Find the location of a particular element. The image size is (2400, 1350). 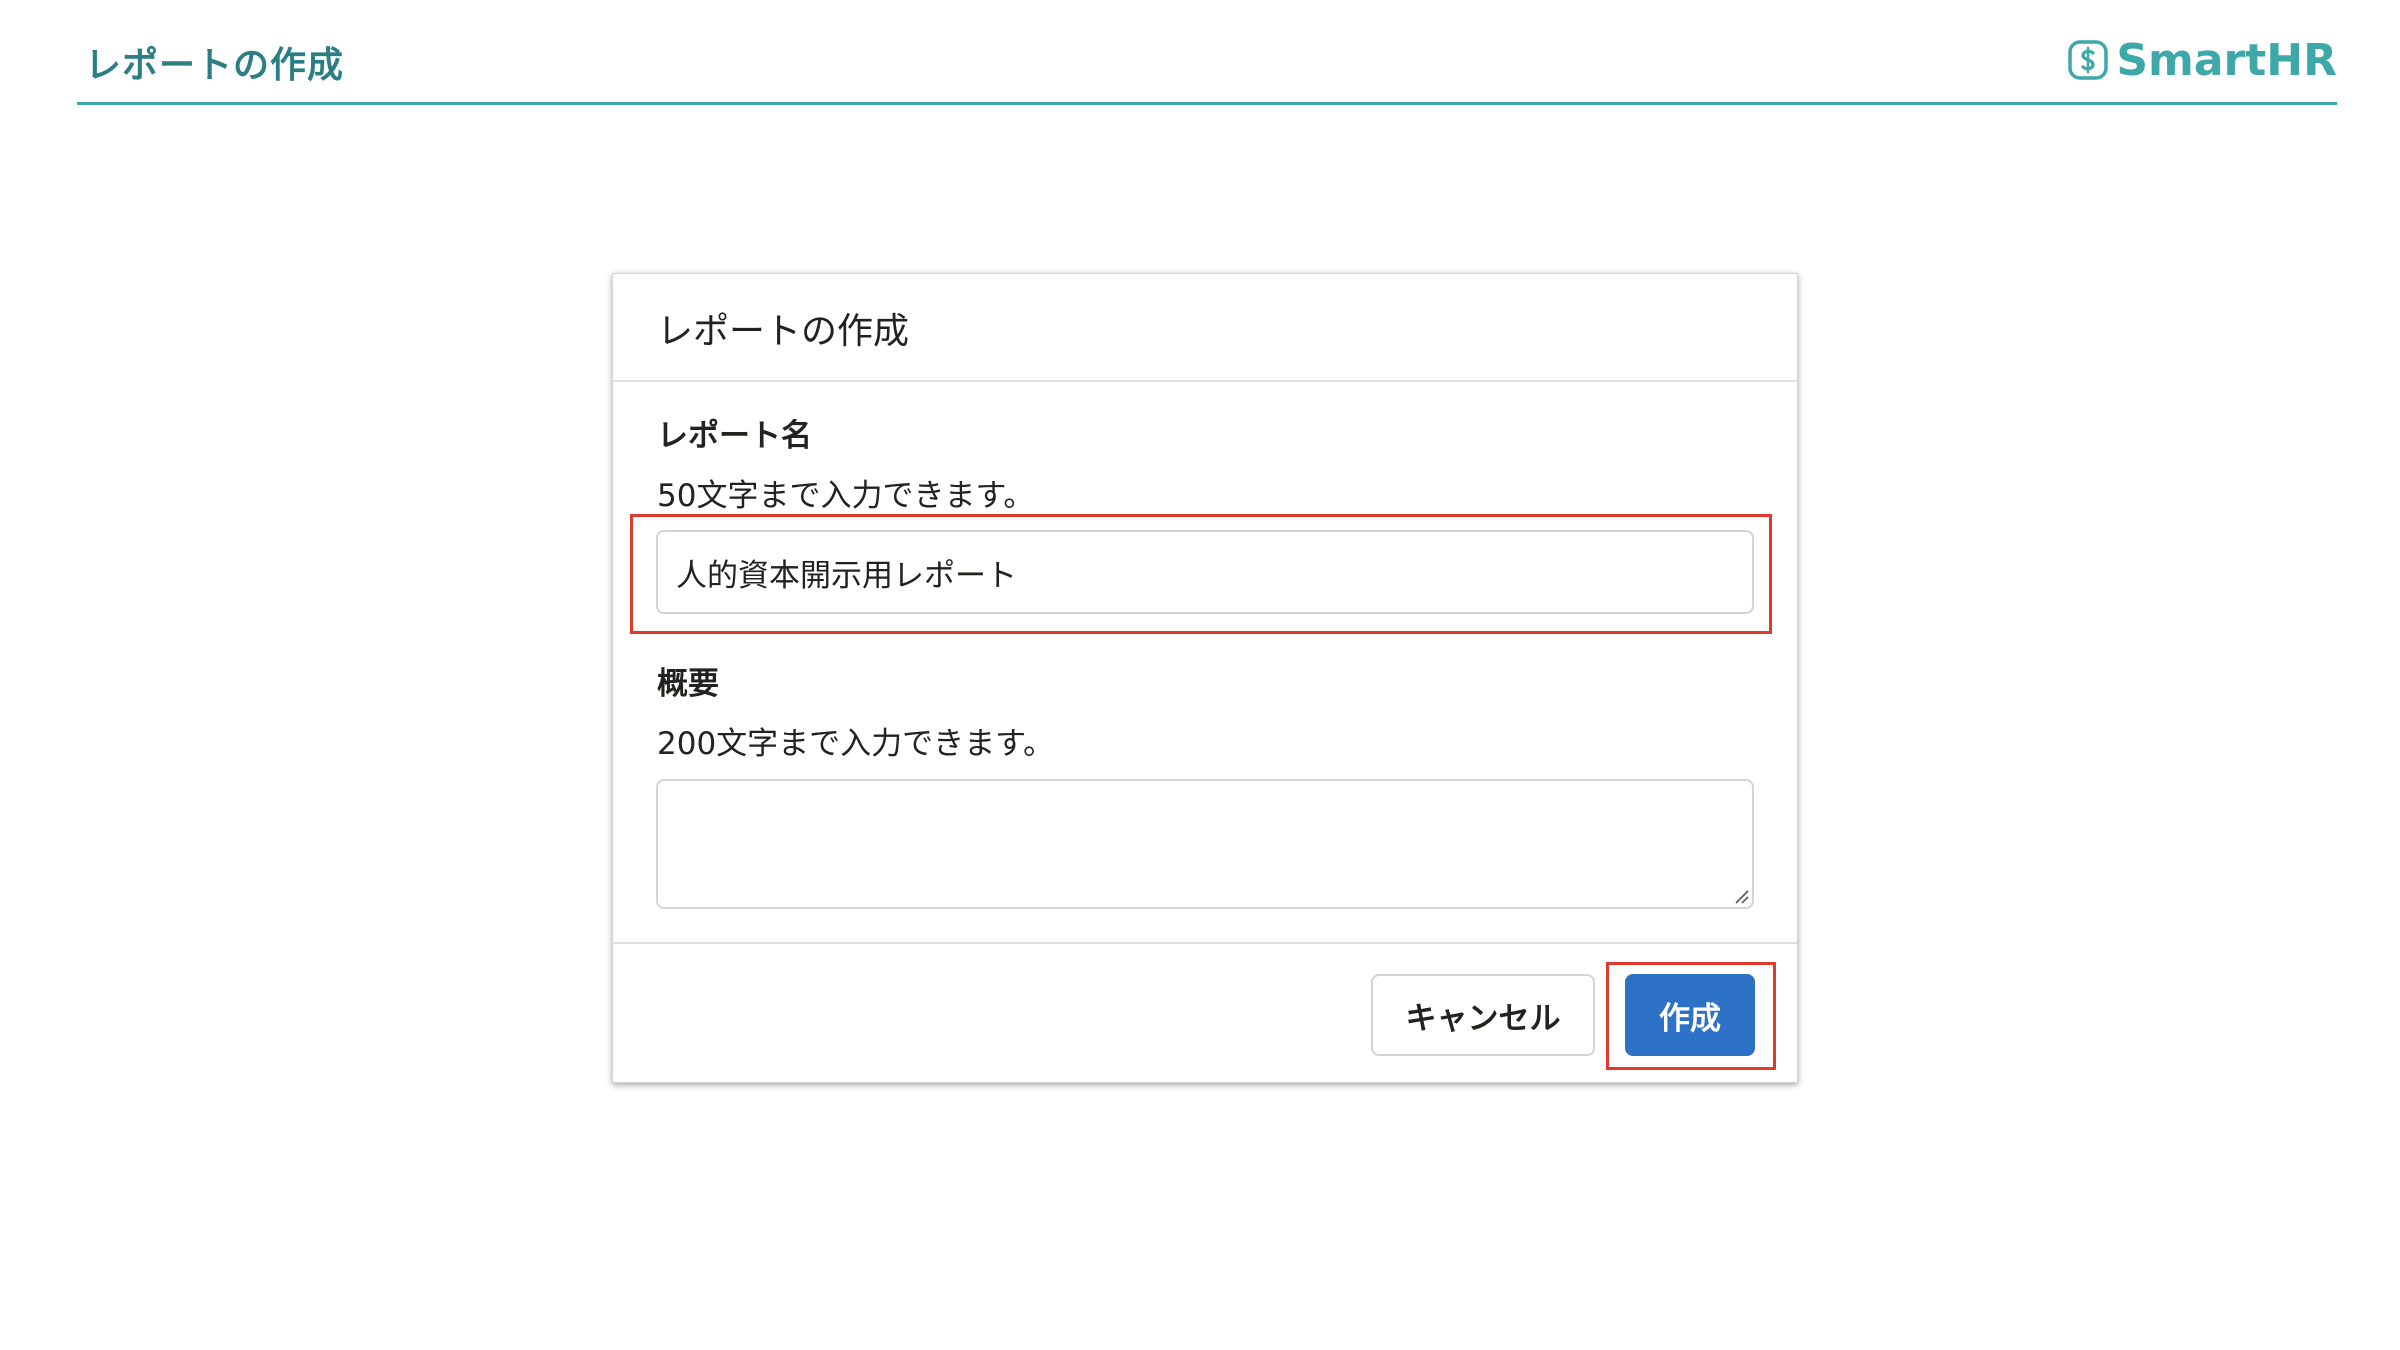

resize-grip-icon is located at coordinates (1741, 896).